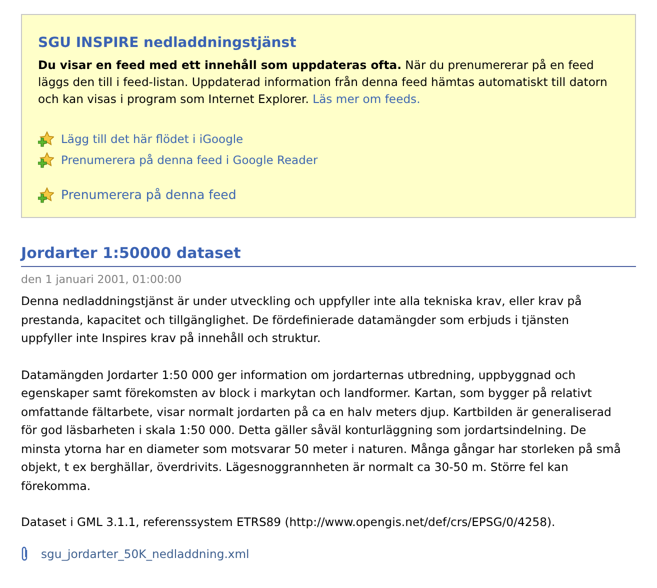  I want to click on read-more-link: Läs mer om feeds., so click(366, 99).